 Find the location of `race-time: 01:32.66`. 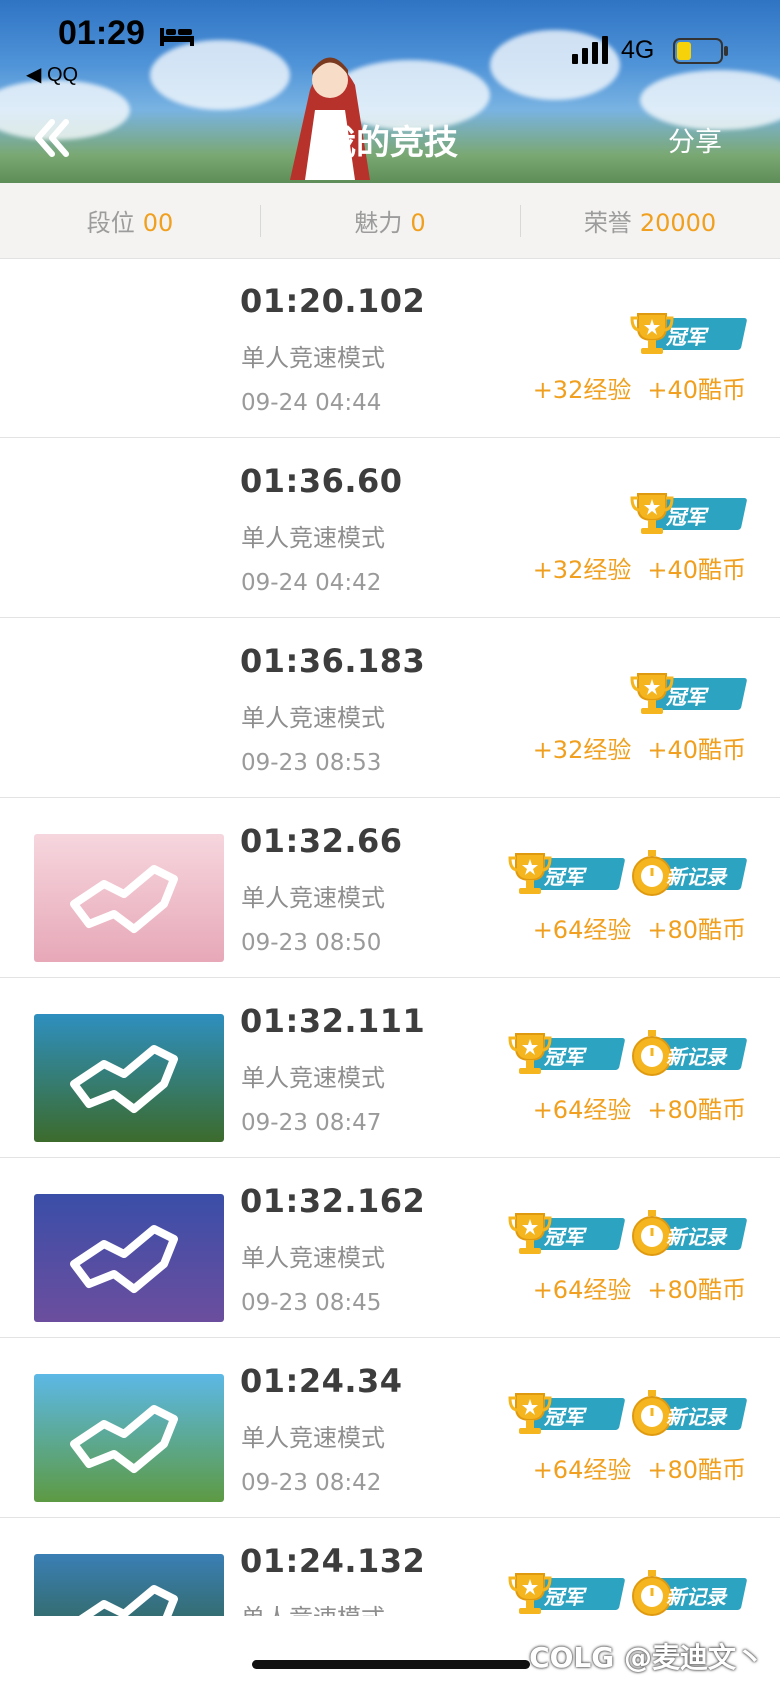

race-time: 01:32.66 is located at coordinates (321, 841).